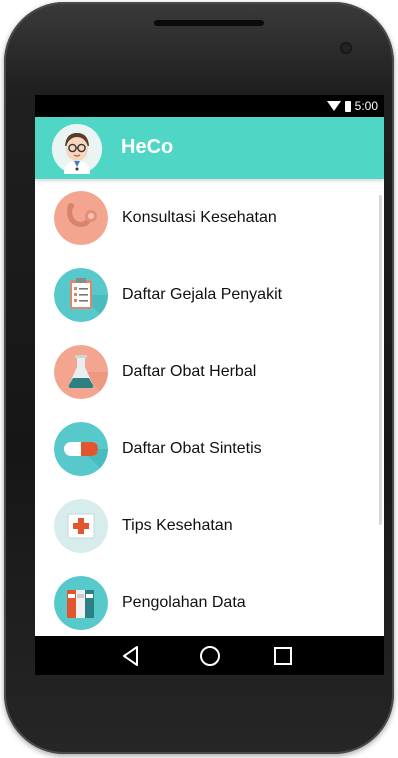 The width and height of the screenshot is (398, 758). I want to click on menu-item-tips-kesehatan: Tips Kesehatan, so click(209, 525).